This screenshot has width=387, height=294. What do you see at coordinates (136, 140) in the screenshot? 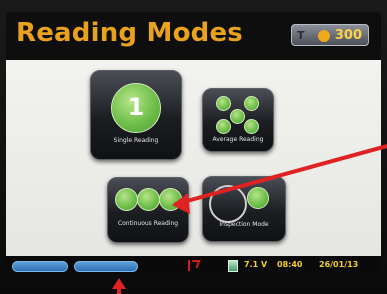
I see `single-reading-label: Single Reading` at bounding box center [136, 140].